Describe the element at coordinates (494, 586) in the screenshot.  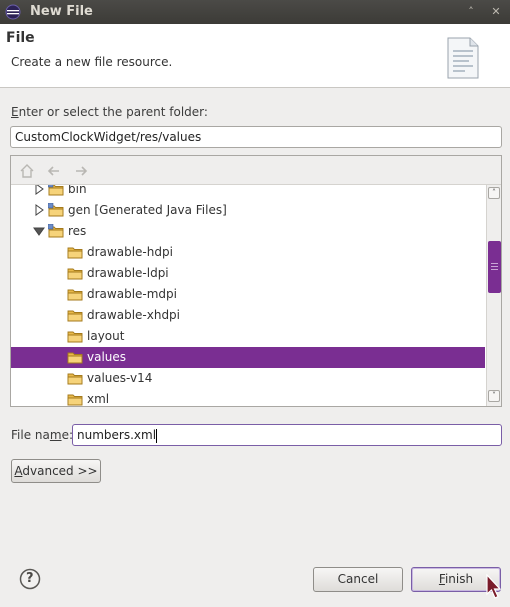
I see `mouse-pointer-icon` at that location.